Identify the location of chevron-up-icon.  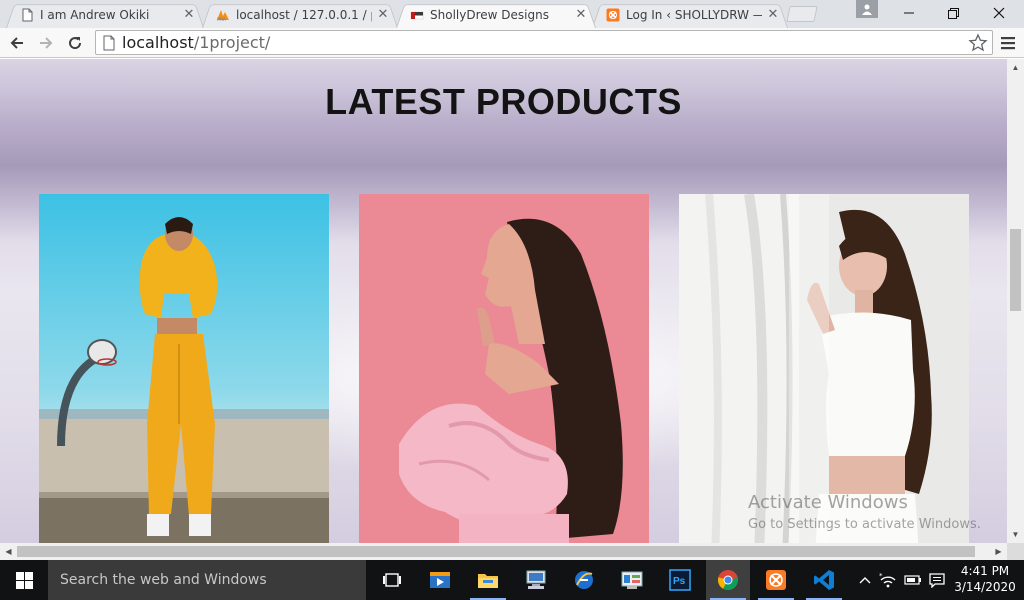
(865, 580).